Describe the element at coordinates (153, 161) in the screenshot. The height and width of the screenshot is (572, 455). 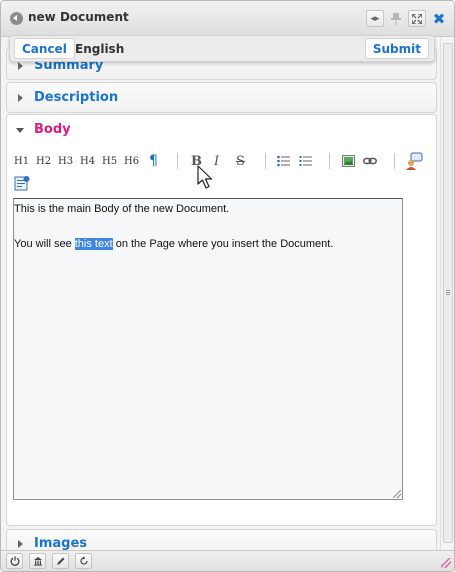
I see `paragraph-icon: ¶` at that location.